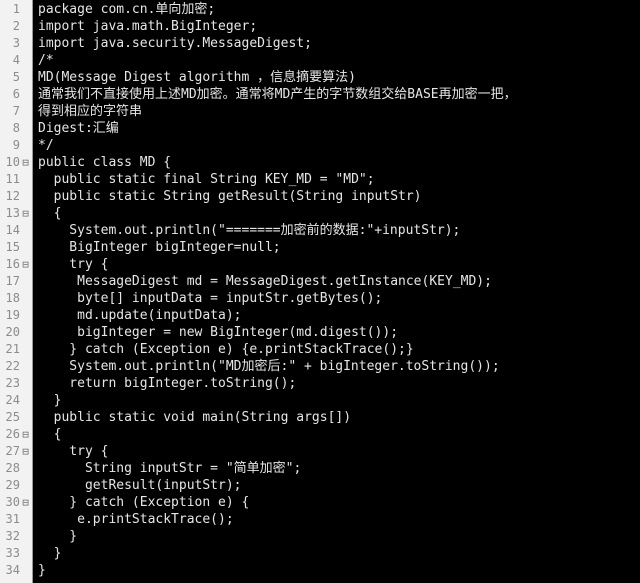 This screenshot has height=583, width=640. I want to click on line-number: 4, so click(16, 60).